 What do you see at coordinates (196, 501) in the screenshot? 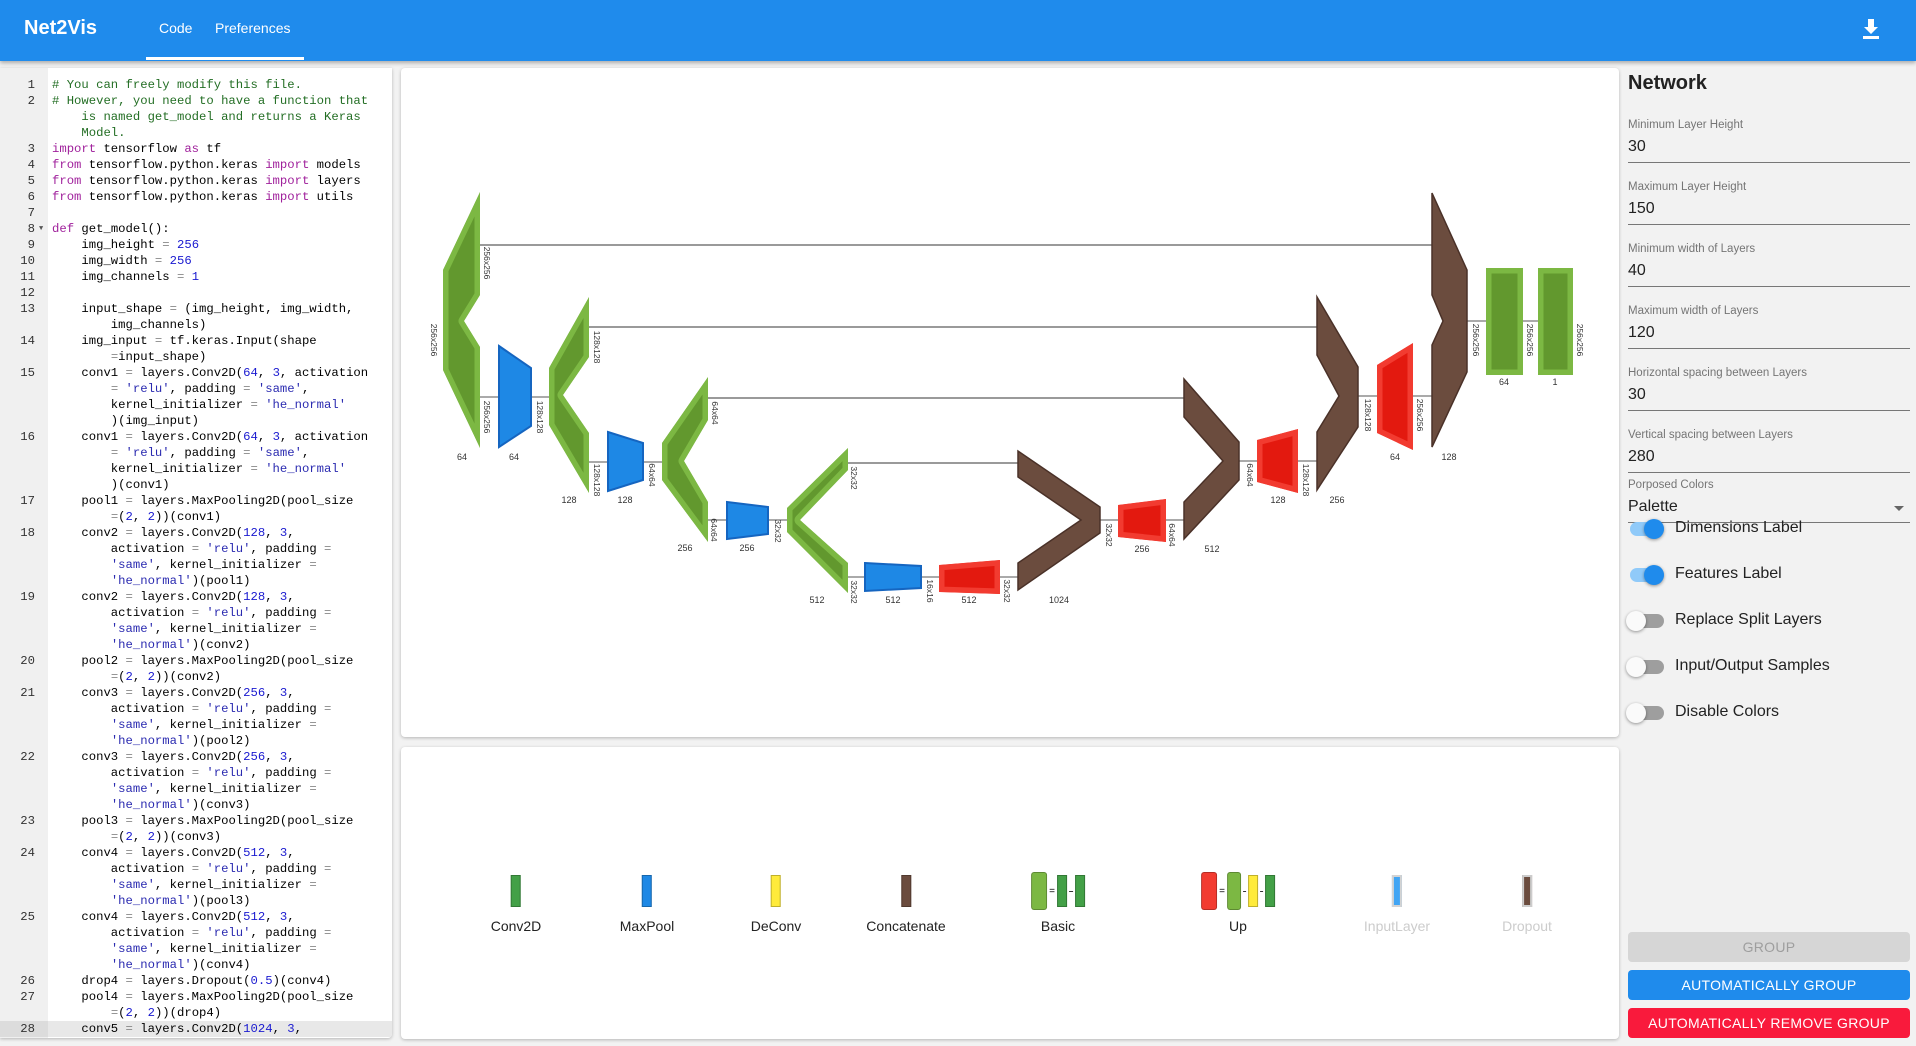
I see `code-line: 17 pool1 = layers.MaxPooling2D(pool_size` at bounding box center [196, 501].